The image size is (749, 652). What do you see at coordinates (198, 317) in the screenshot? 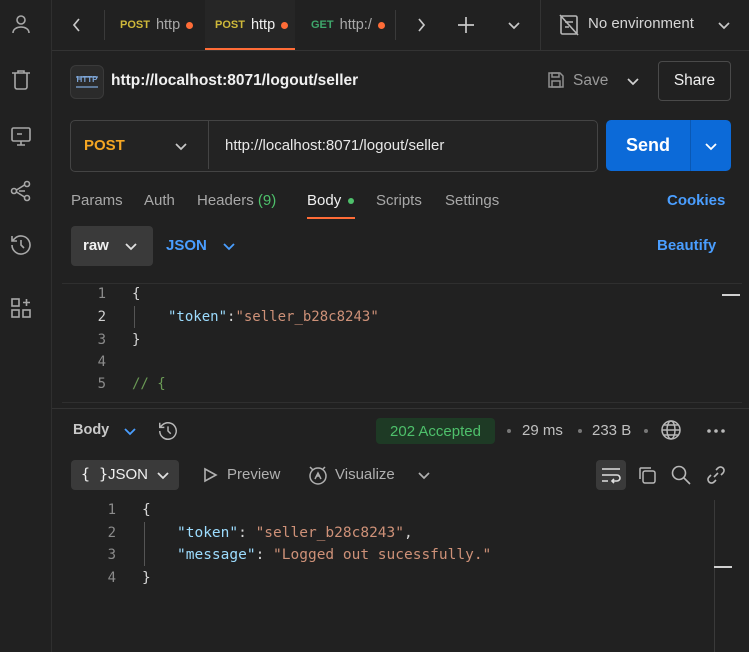
I see `json-key: "token"` at bounding box center [198, 317].